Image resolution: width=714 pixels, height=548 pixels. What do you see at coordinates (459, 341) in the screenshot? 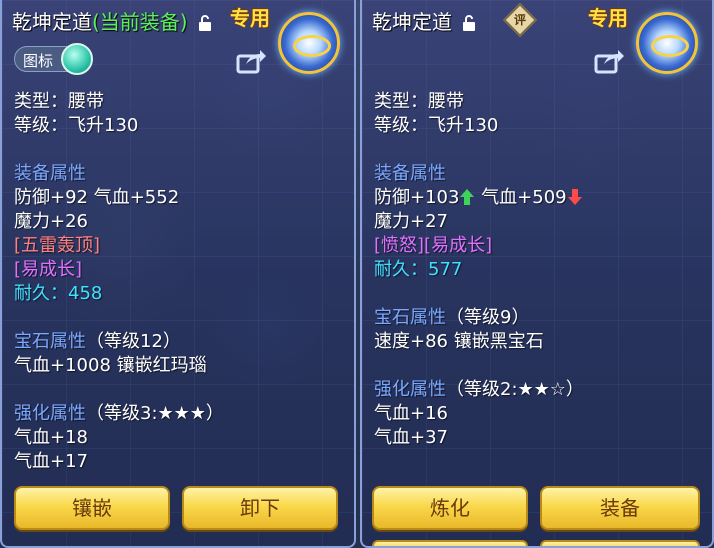
I see `gem-line: 速度+86 镶嵌黑宝石` at bounding box center [459, 341].